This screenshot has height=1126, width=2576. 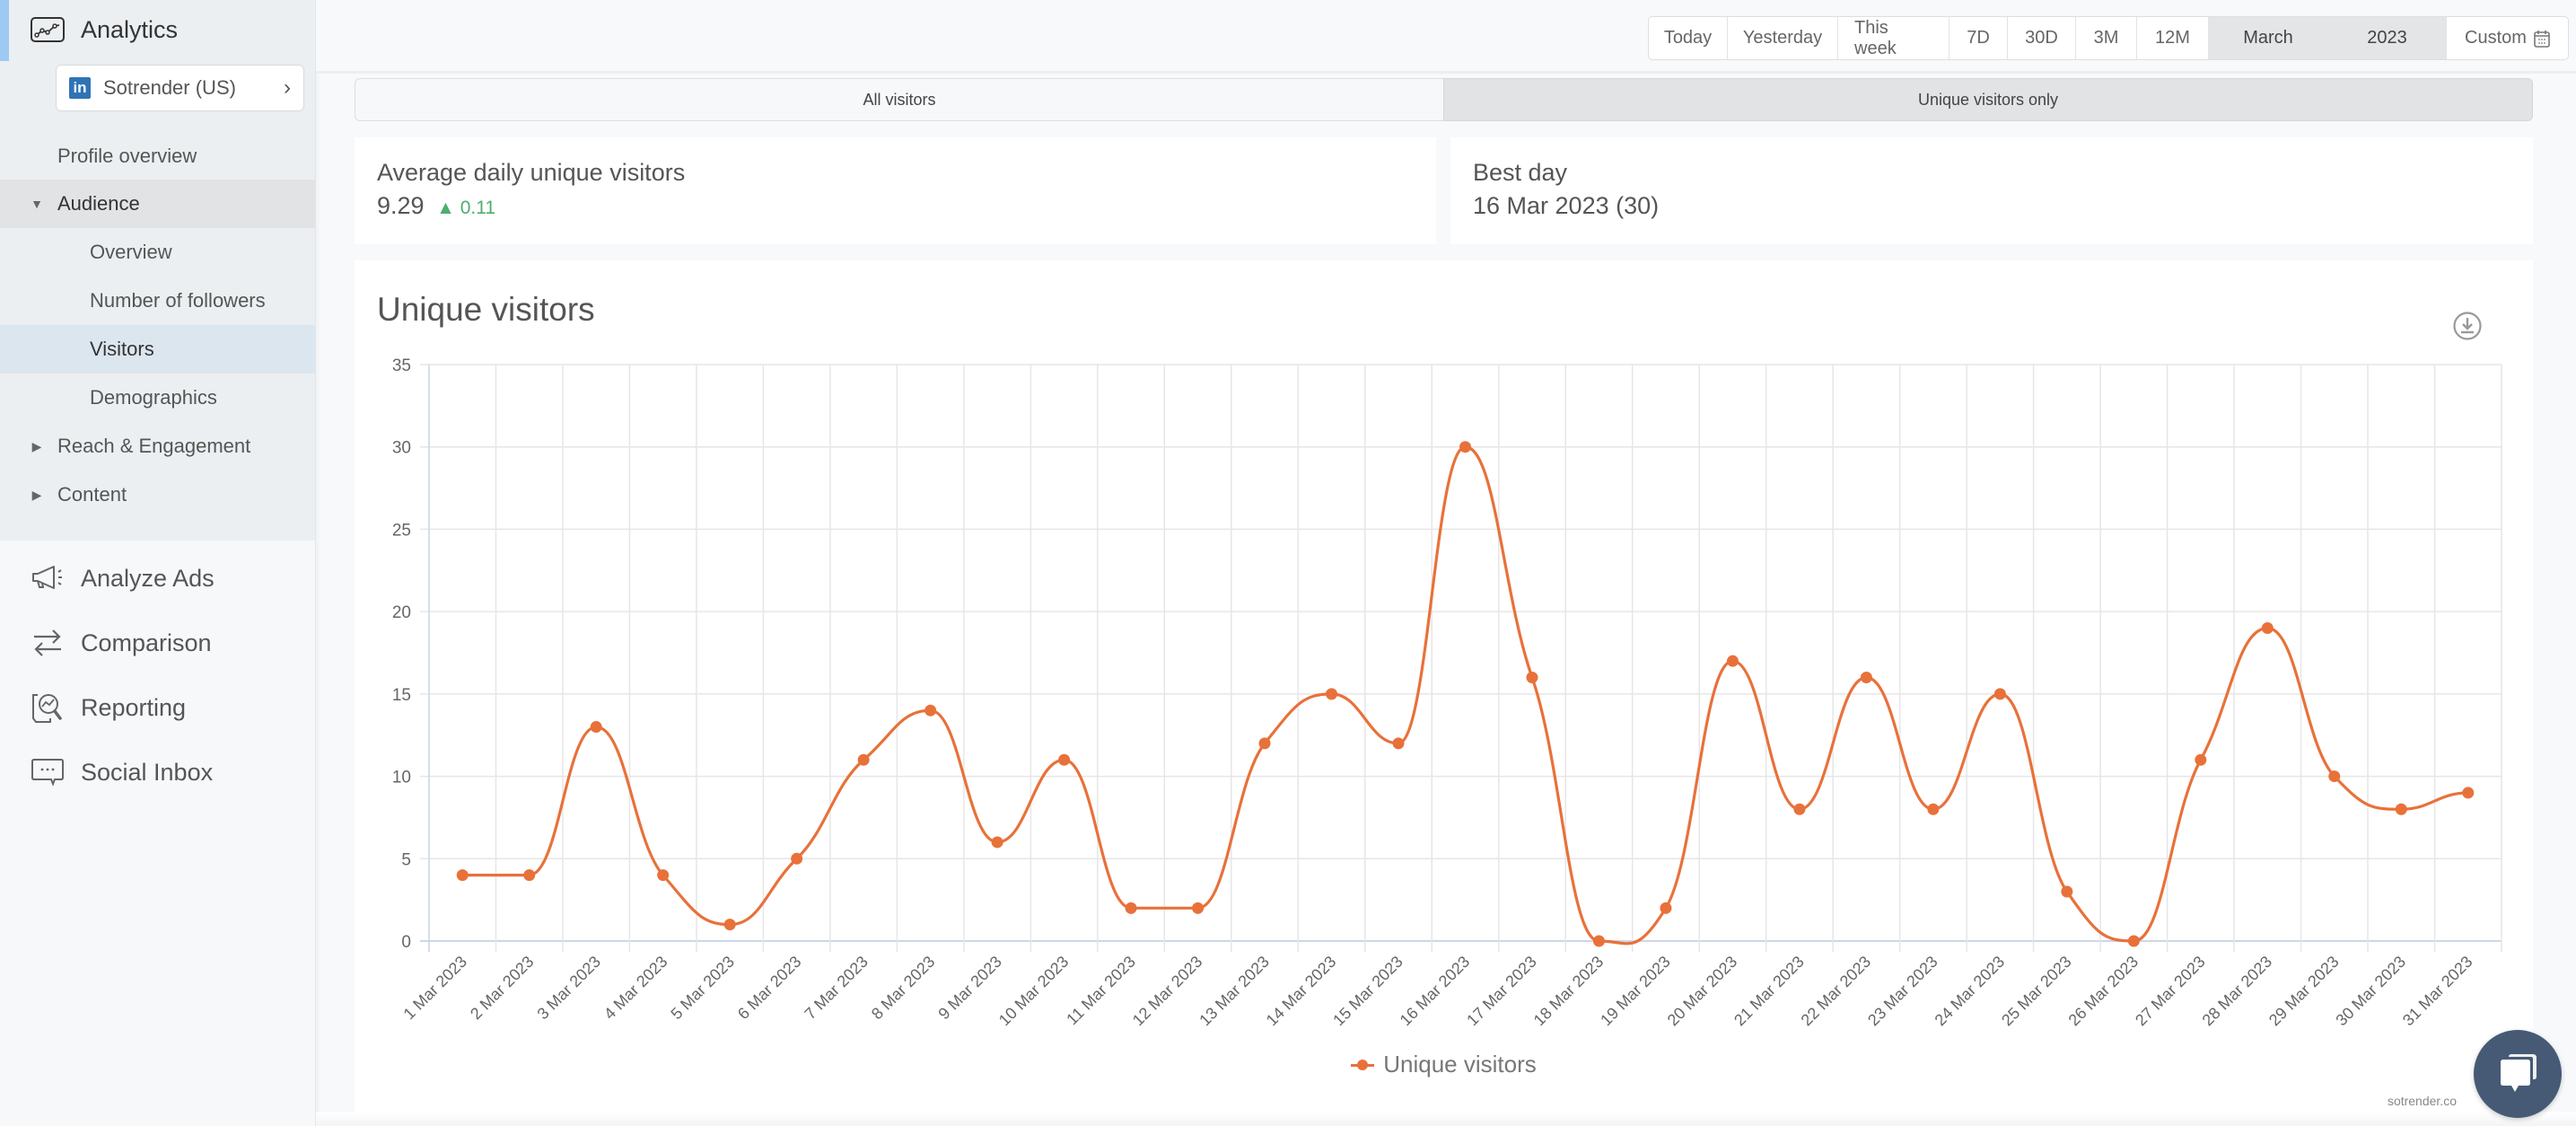 I want to click on x-tick-label: 6 Mar 2023, so click(x=769, y=988).